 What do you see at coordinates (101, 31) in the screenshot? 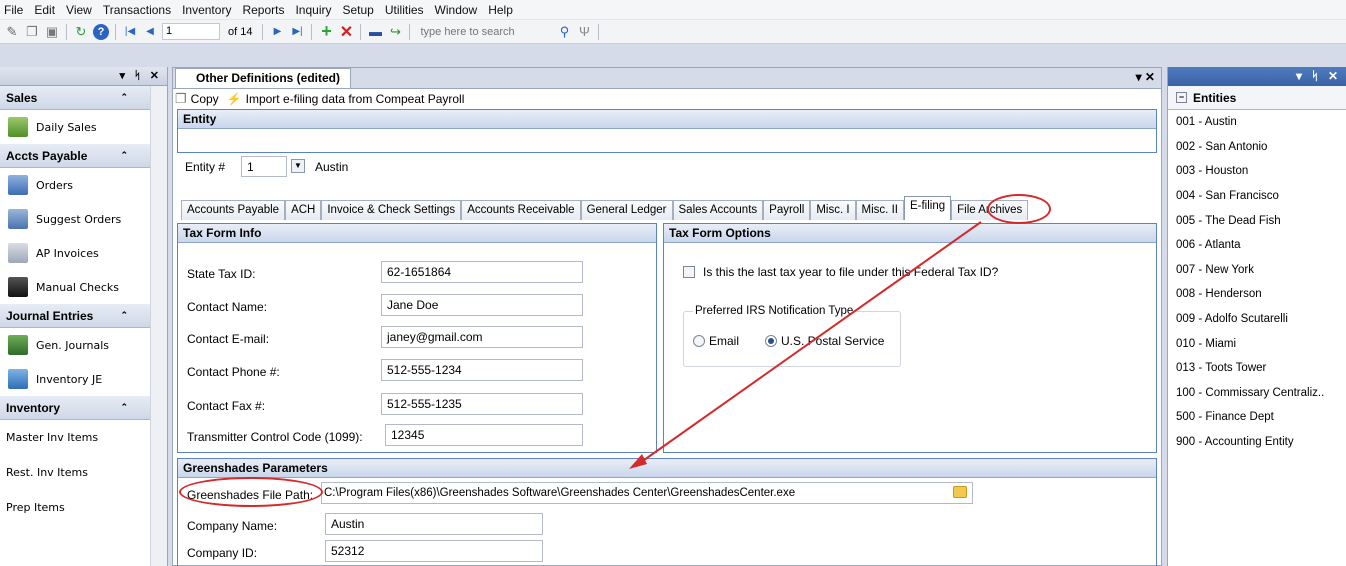
I see `help-icon: ?` at bounding box center [101, 31].